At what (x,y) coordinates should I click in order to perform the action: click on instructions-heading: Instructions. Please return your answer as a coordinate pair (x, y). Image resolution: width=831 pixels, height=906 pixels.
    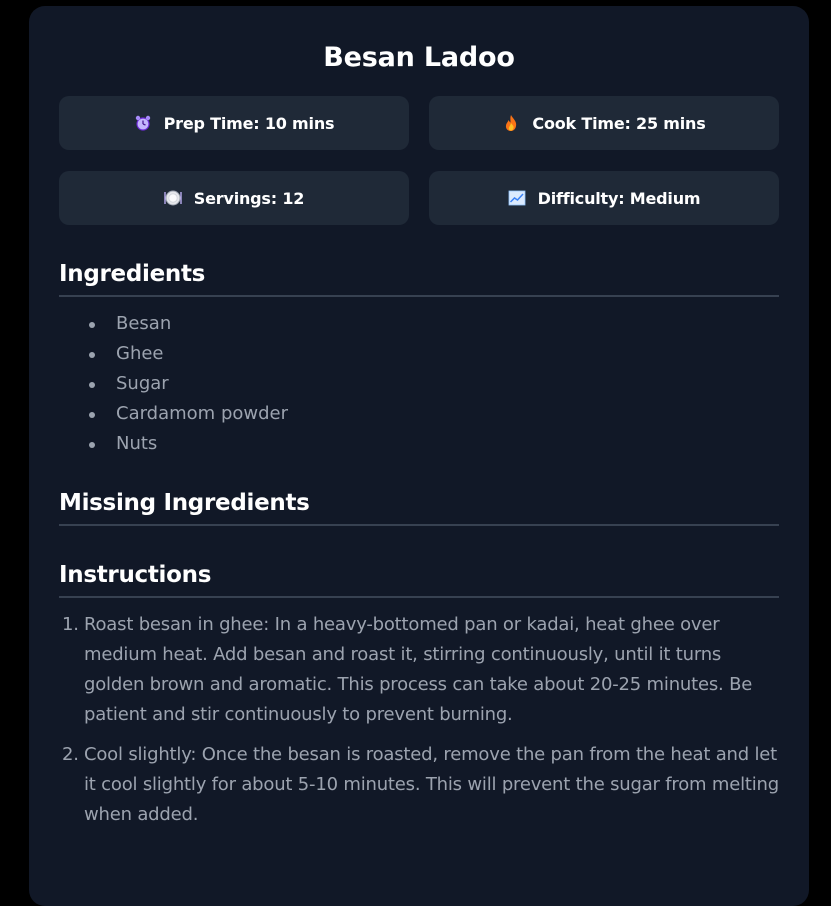
    Looking at the image, I should click on (419, 578).